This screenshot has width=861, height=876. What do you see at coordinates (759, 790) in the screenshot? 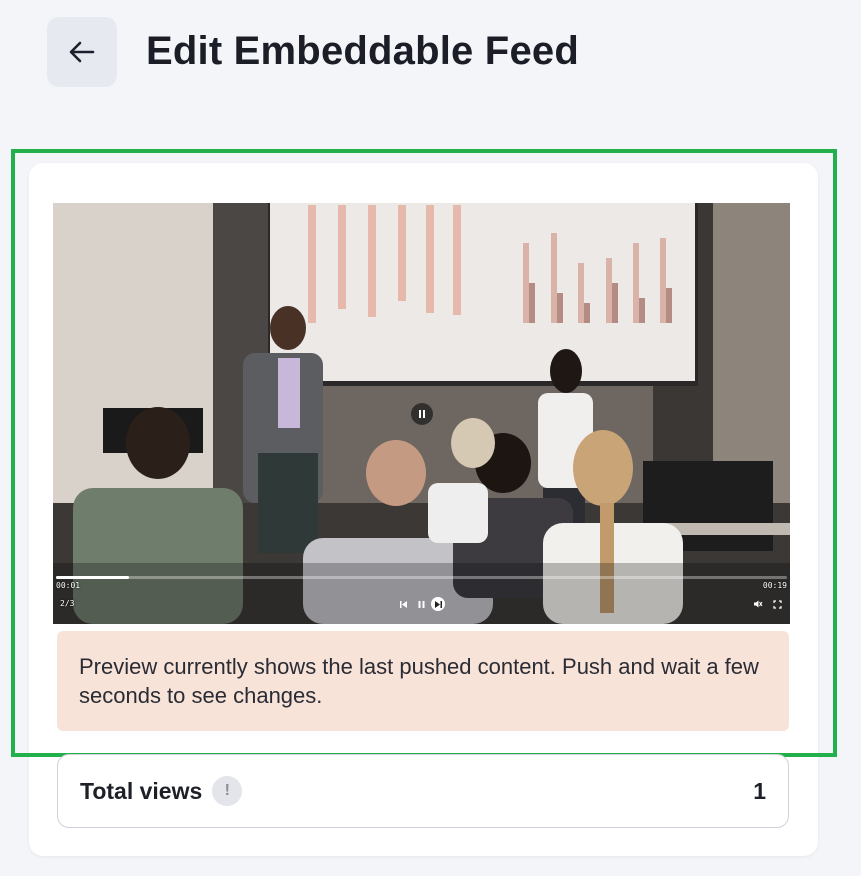
I see `total-views-value: 1` at bounding box center [759, 790].